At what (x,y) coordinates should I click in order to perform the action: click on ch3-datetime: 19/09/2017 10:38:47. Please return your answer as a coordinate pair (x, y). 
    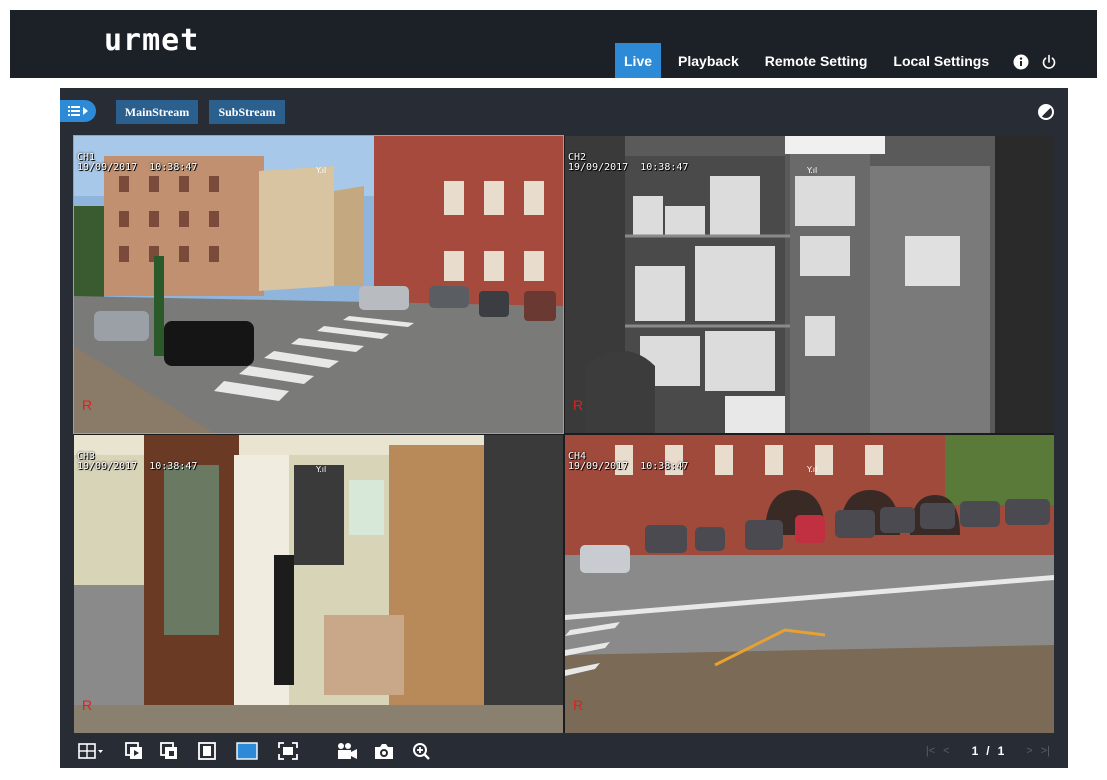
    Looking at the image, I should click on (137, 466).